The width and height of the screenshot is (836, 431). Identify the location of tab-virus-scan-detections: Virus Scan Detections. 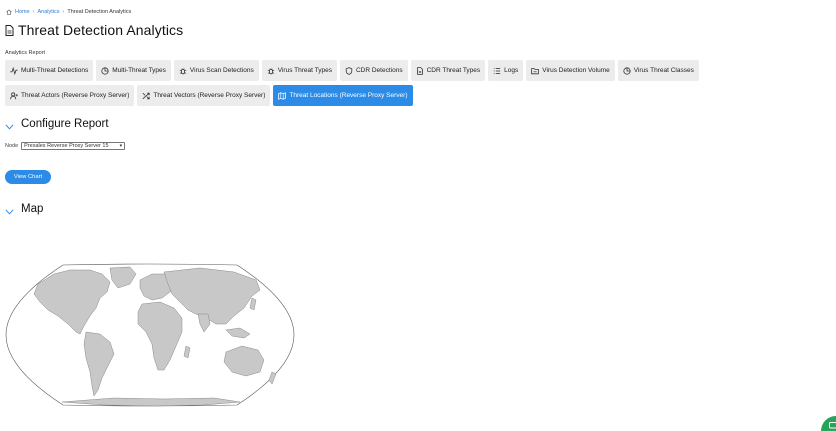
(216, 70).